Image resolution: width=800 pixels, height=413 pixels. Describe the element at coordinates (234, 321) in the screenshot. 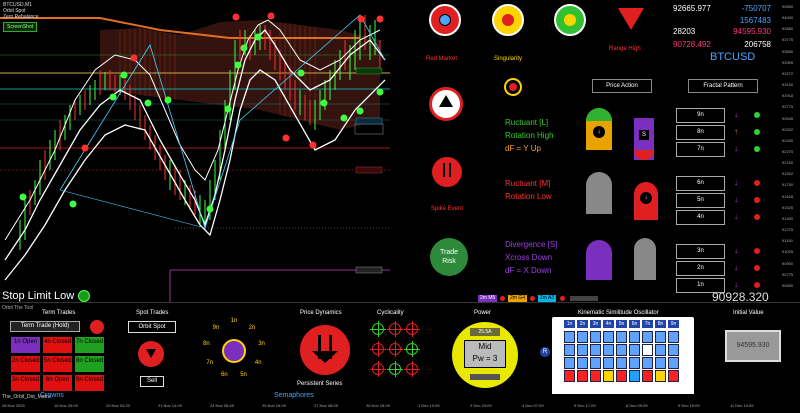

I see `orbit-node: 1n` at that location.